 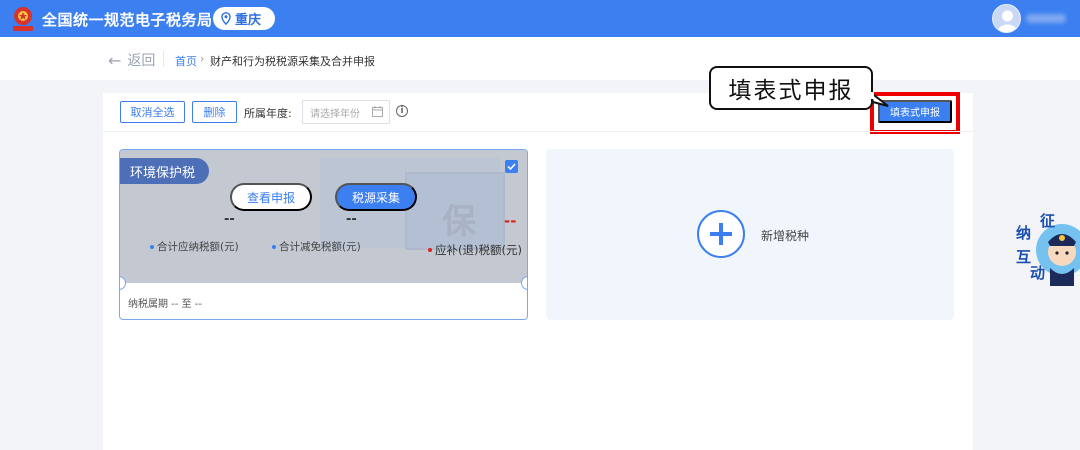 What do you see at coordinates (879, 99) in the screenshot?
I see `callout-tail-icon` at bounding box center [879, 99].